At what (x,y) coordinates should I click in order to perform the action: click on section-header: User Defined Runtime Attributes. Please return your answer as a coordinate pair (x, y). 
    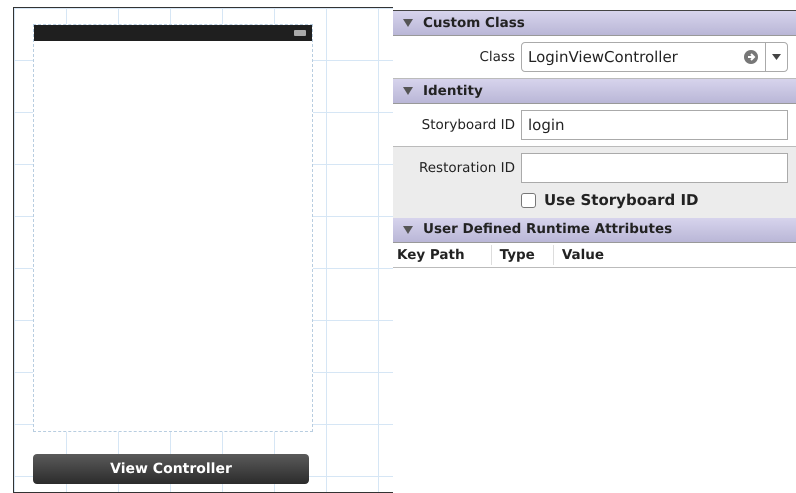
    Looking at the image, I should click on (594, 230).